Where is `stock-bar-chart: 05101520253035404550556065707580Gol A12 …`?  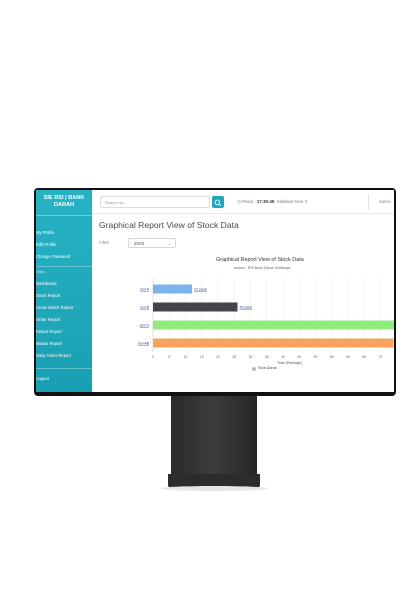 stock-bar-chart: 05101520253035404550556065707580Gol A12 … is located at coordinates (266, 321).